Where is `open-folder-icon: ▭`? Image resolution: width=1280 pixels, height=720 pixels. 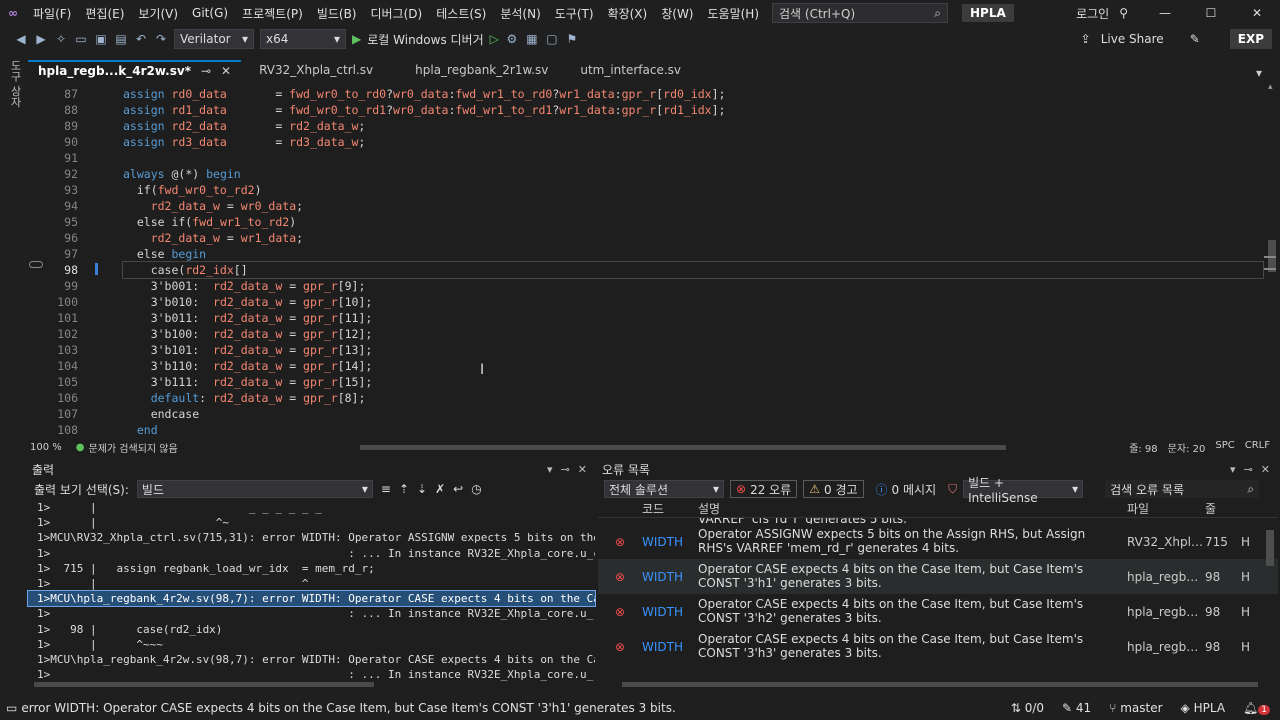 open-folder-icon: ▭ is located at coordinates (81, 39).